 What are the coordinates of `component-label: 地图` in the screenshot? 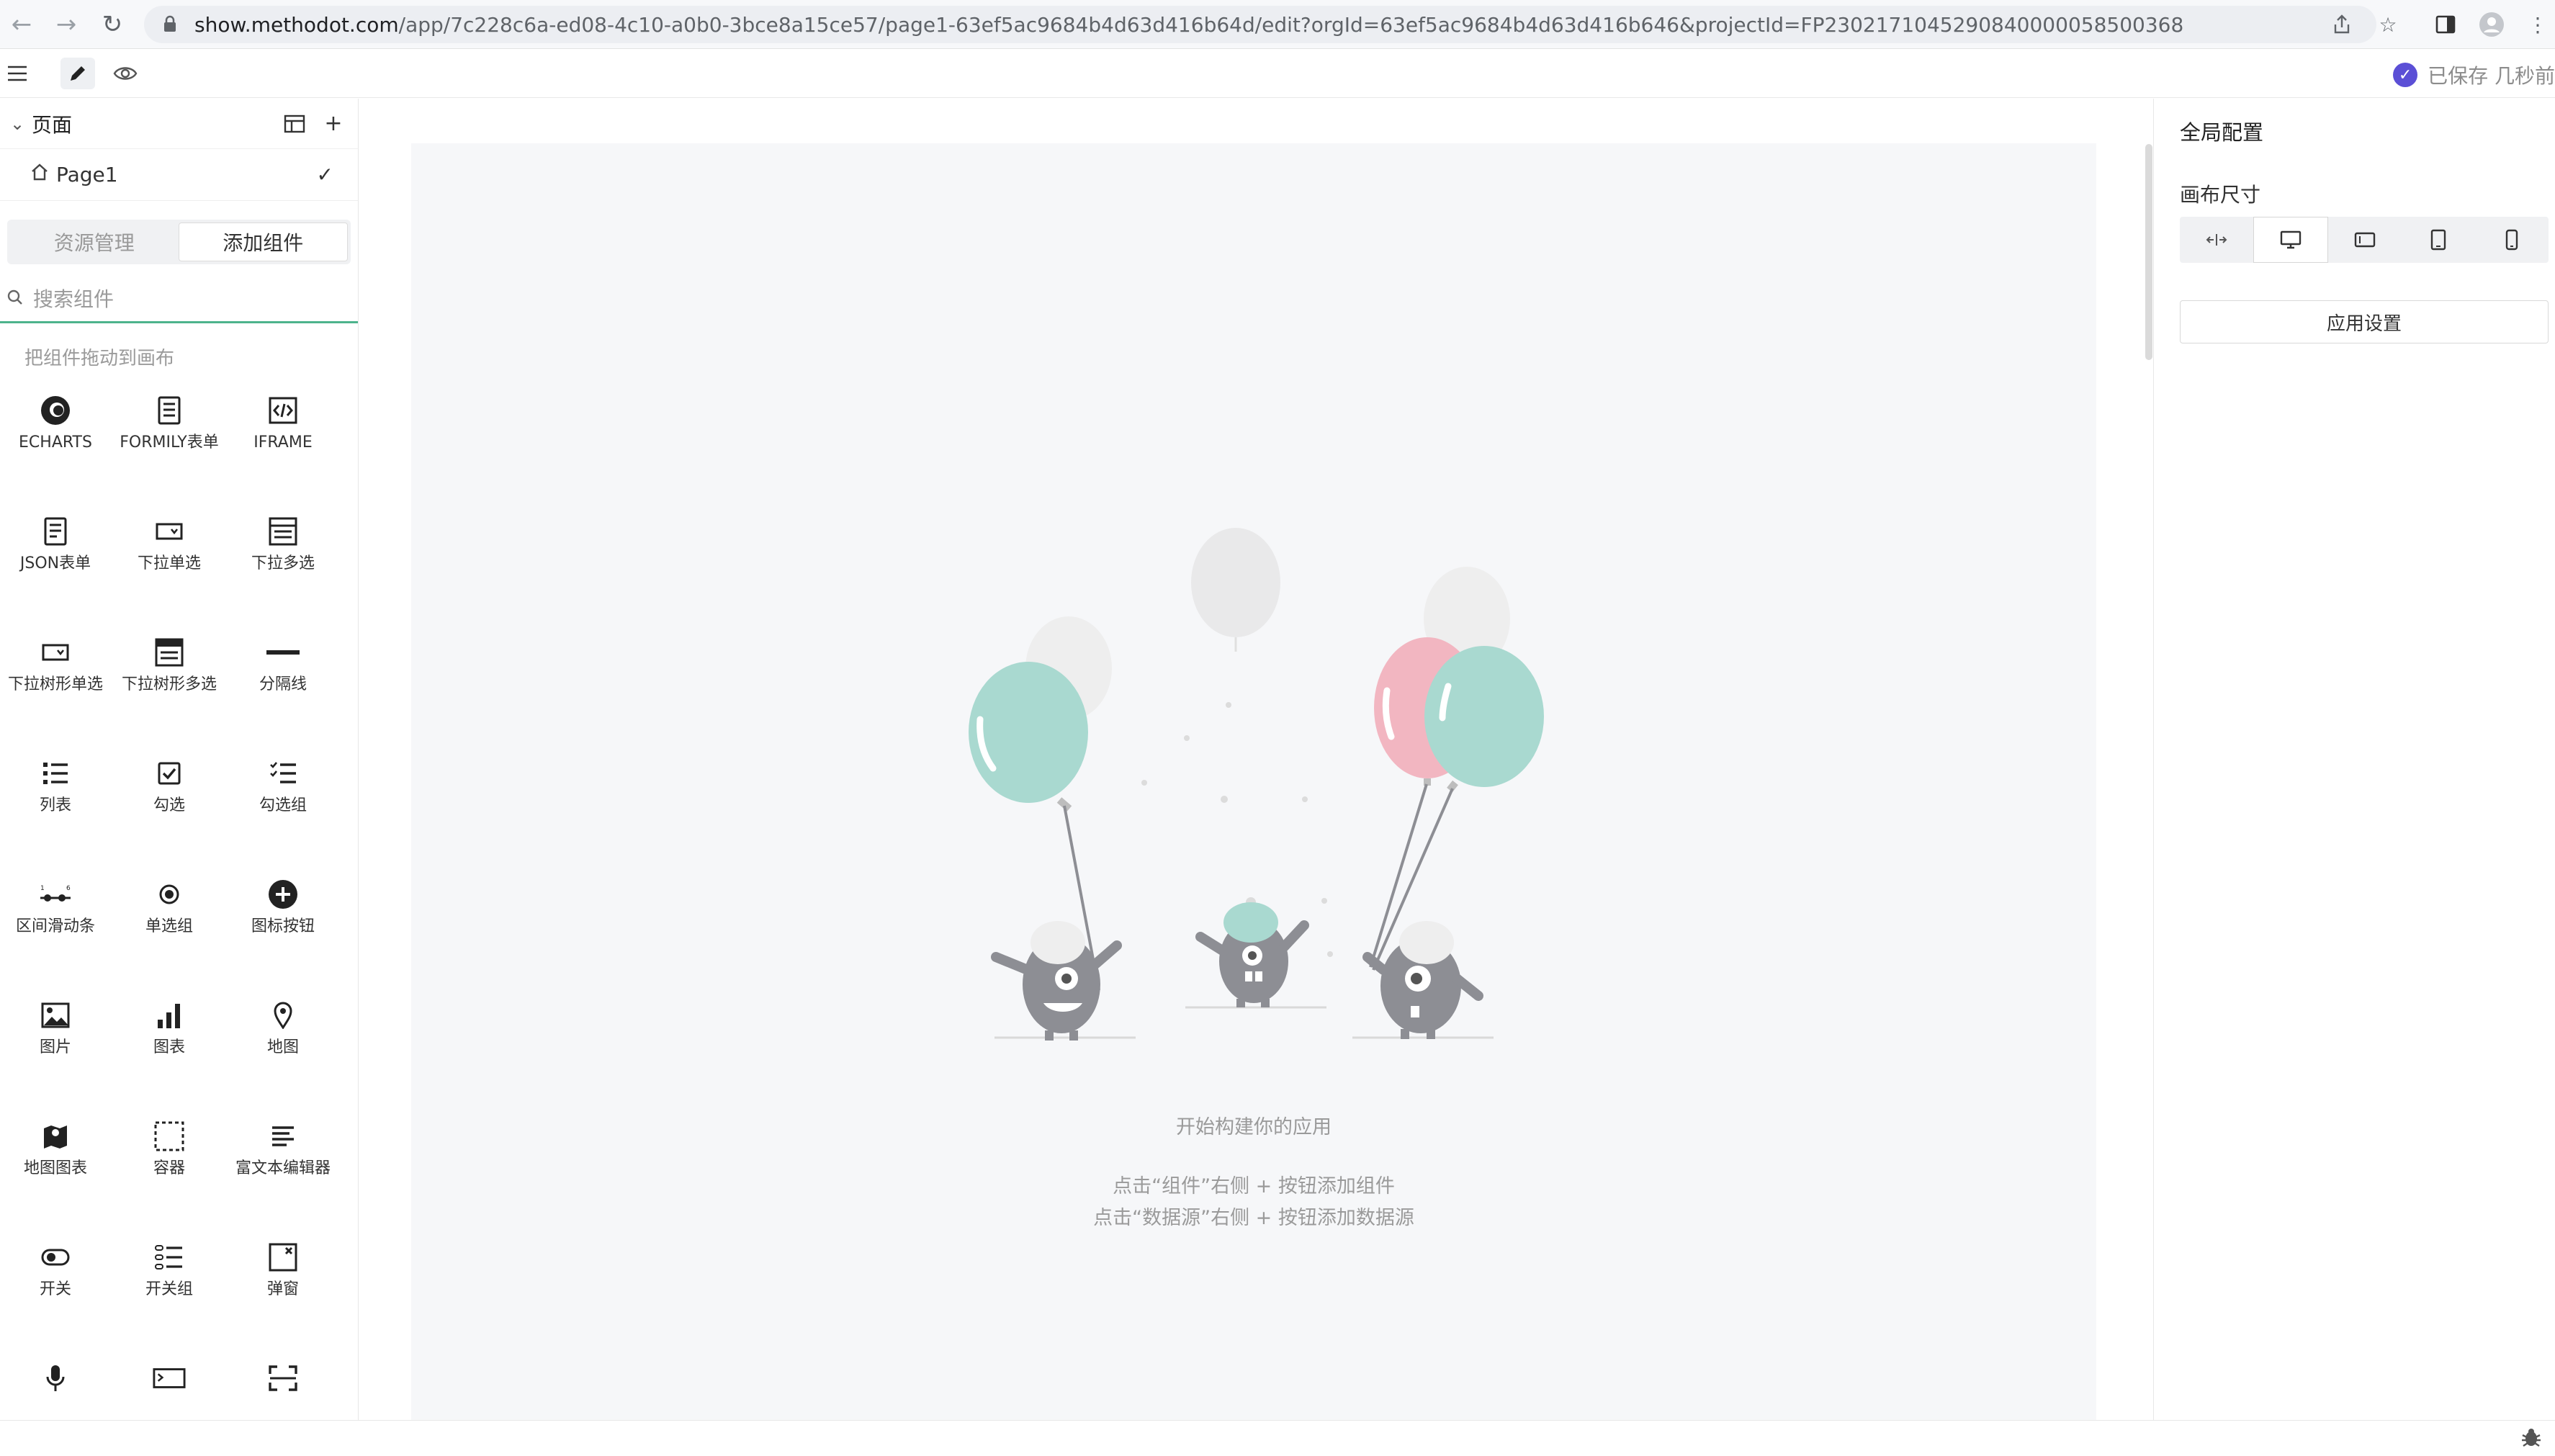 It's located at (282, 1047).